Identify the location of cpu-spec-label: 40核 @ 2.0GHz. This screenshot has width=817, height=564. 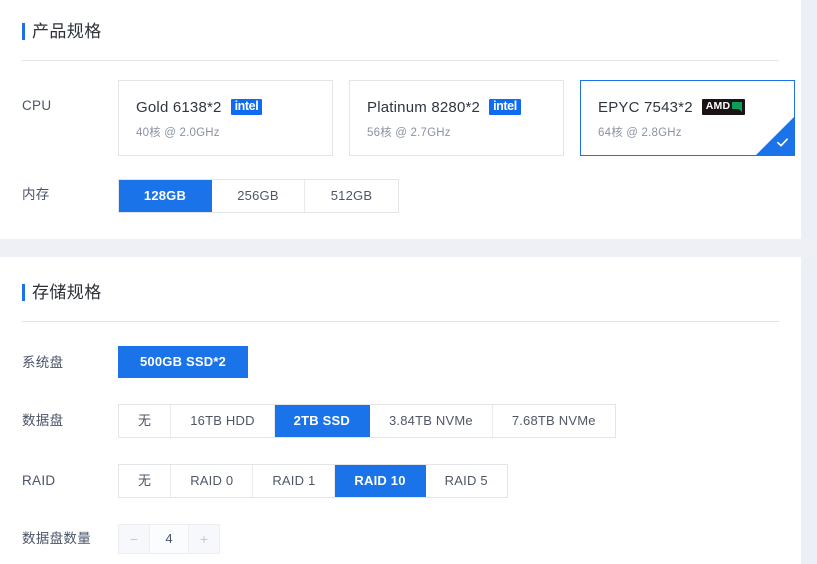
(178, 133).